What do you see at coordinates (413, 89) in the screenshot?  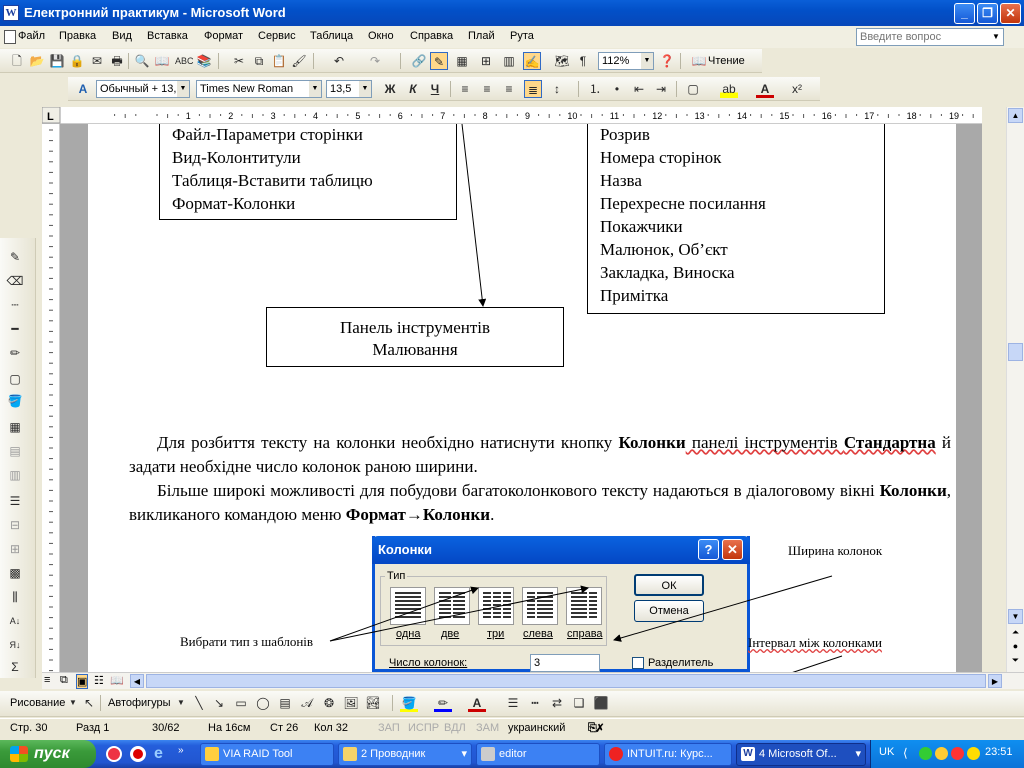 I see `italic-icon: К` at bounding box center [413, 89].